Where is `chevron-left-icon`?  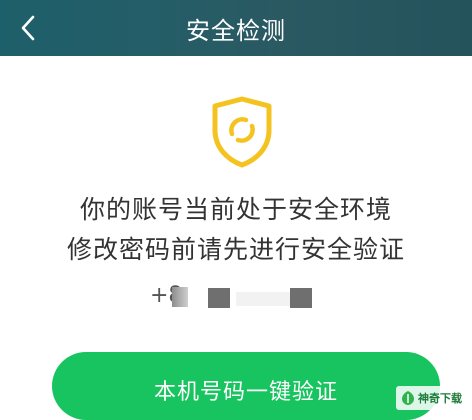 chevron-left-icon is located at coordinates (28, 28).